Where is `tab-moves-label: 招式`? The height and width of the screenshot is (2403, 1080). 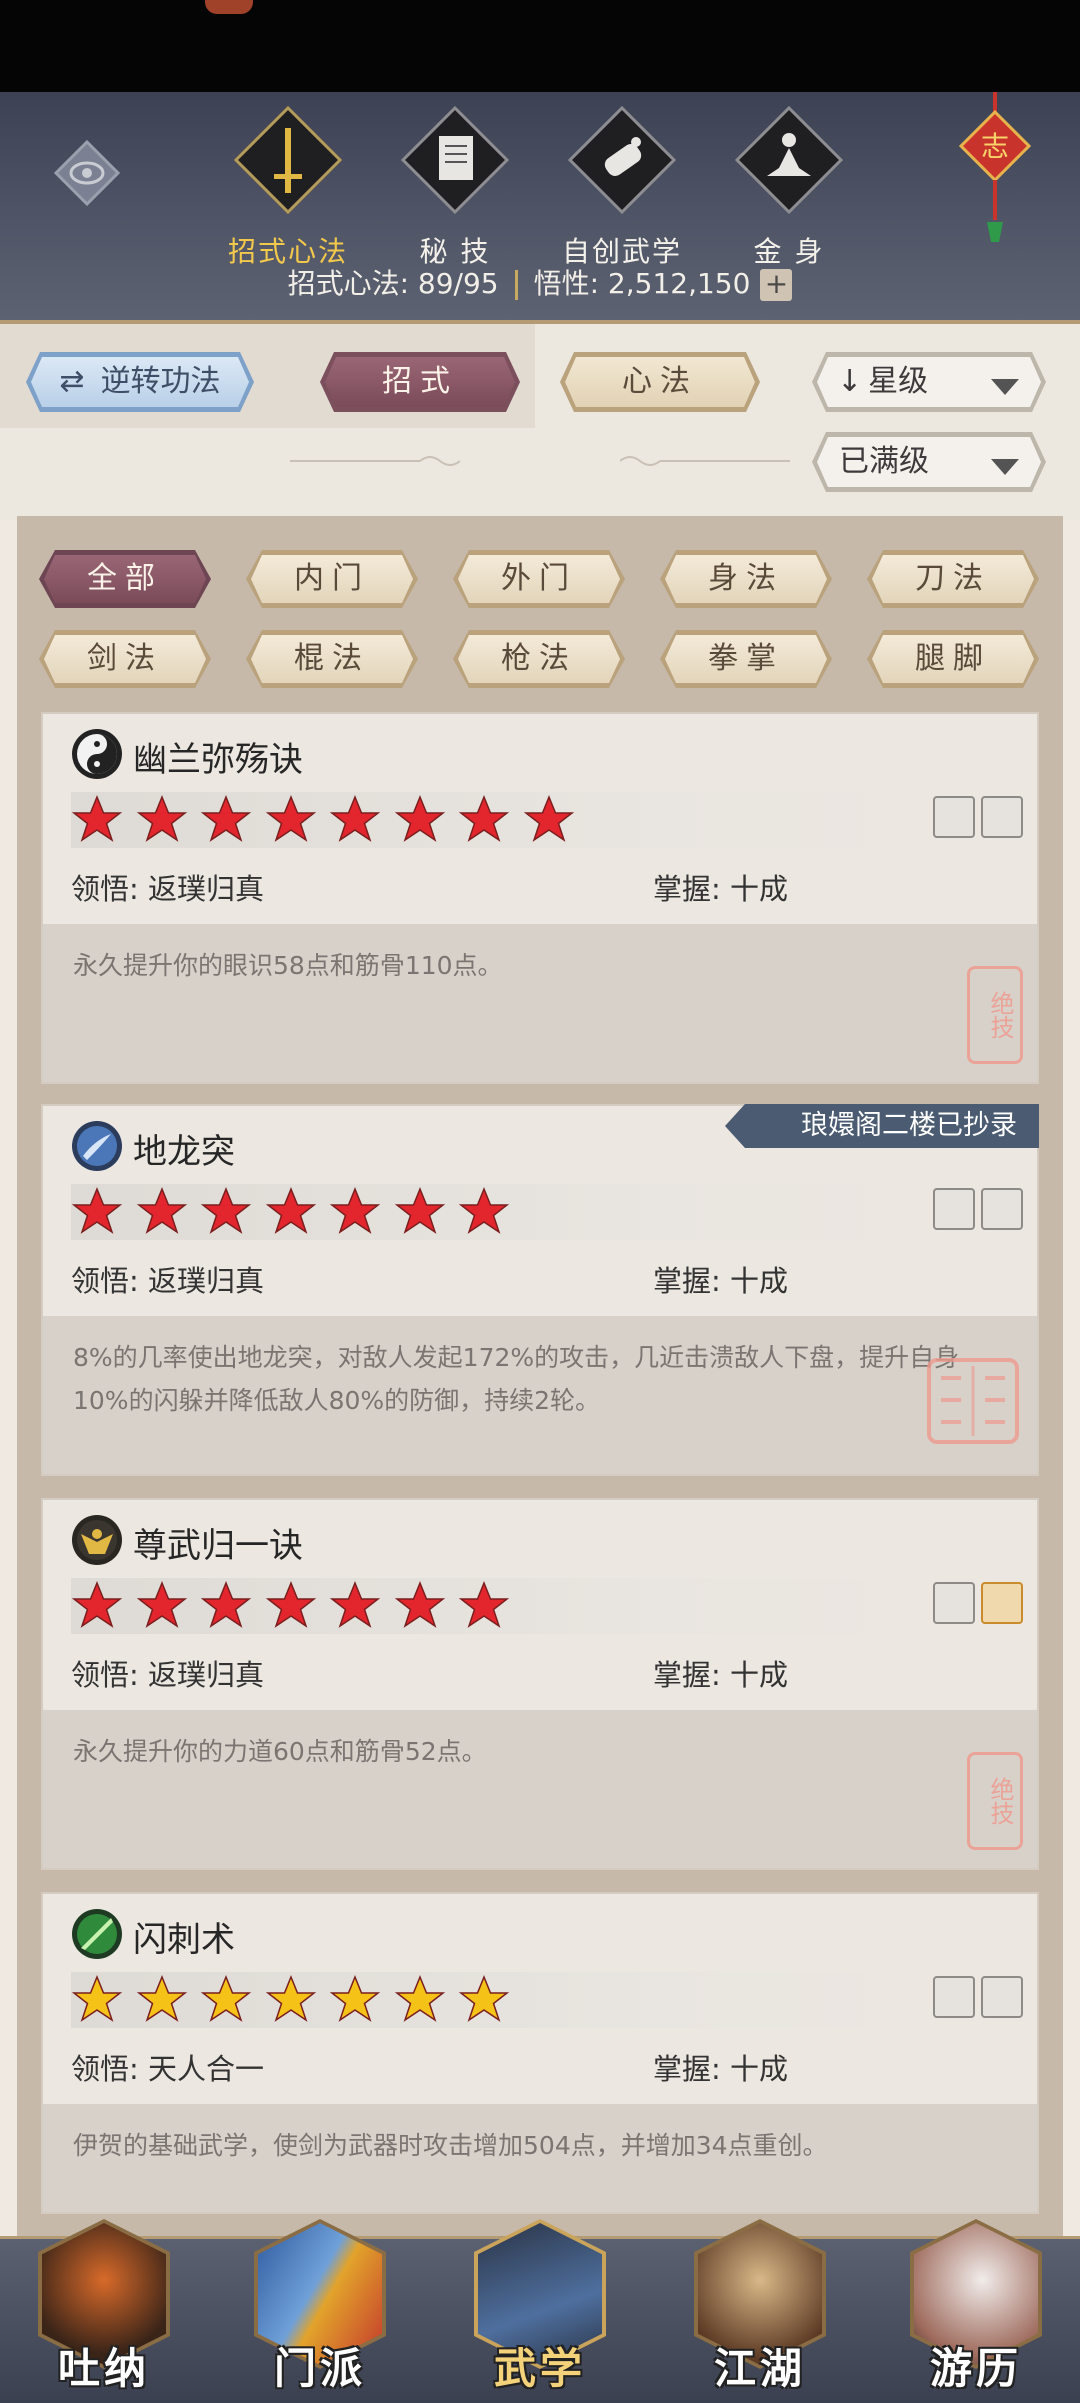
tab-moves-label: 招式 is located at coordinates (420, 381).